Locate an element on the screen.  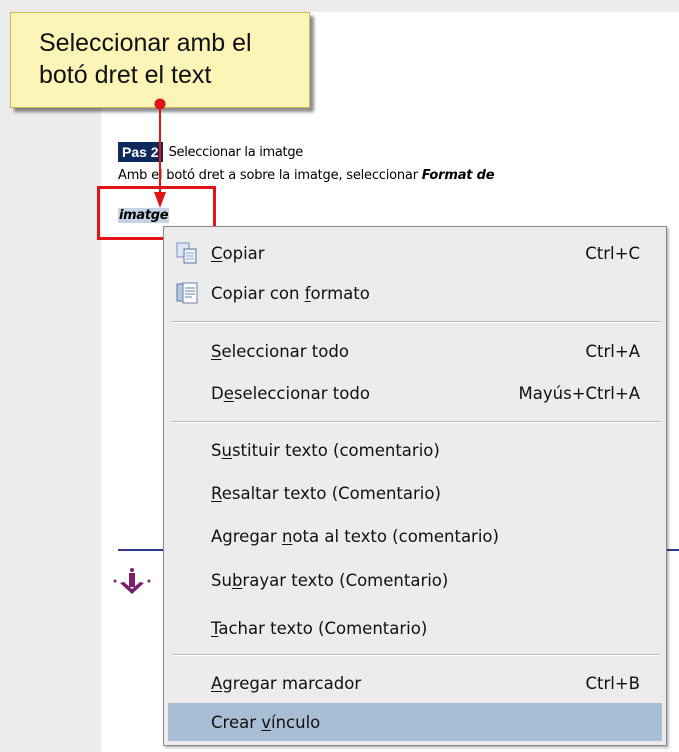
menu-shortcut: Ctrl+B is located at coordinates (612, 683).